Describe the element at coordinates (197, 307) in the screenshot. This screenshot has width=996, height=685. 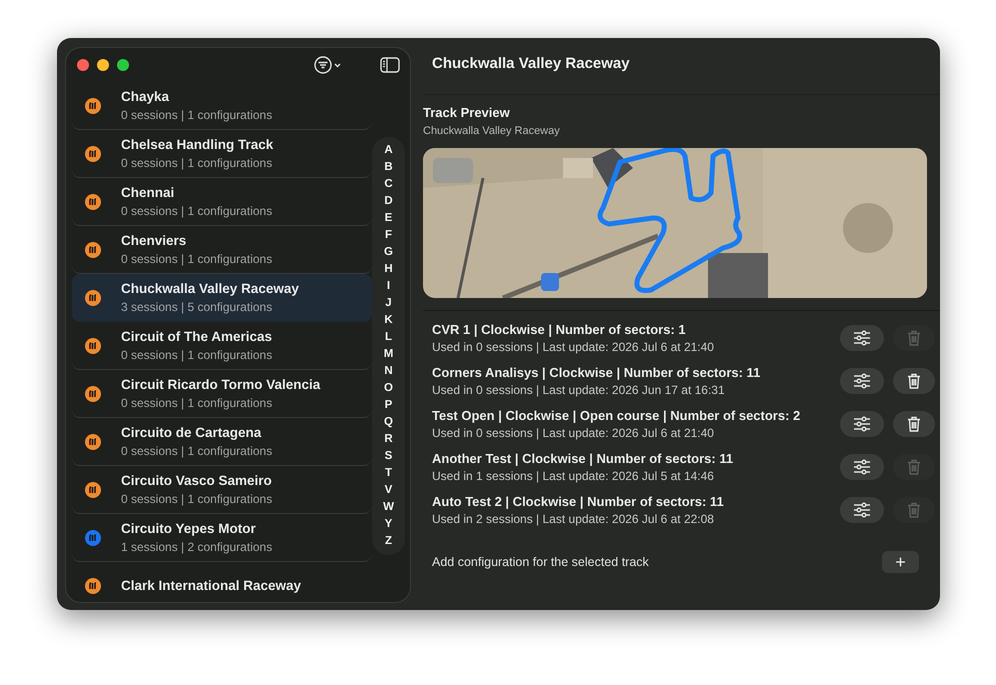
I see `track-details: 3 sessions | 5 configurations` at that location.